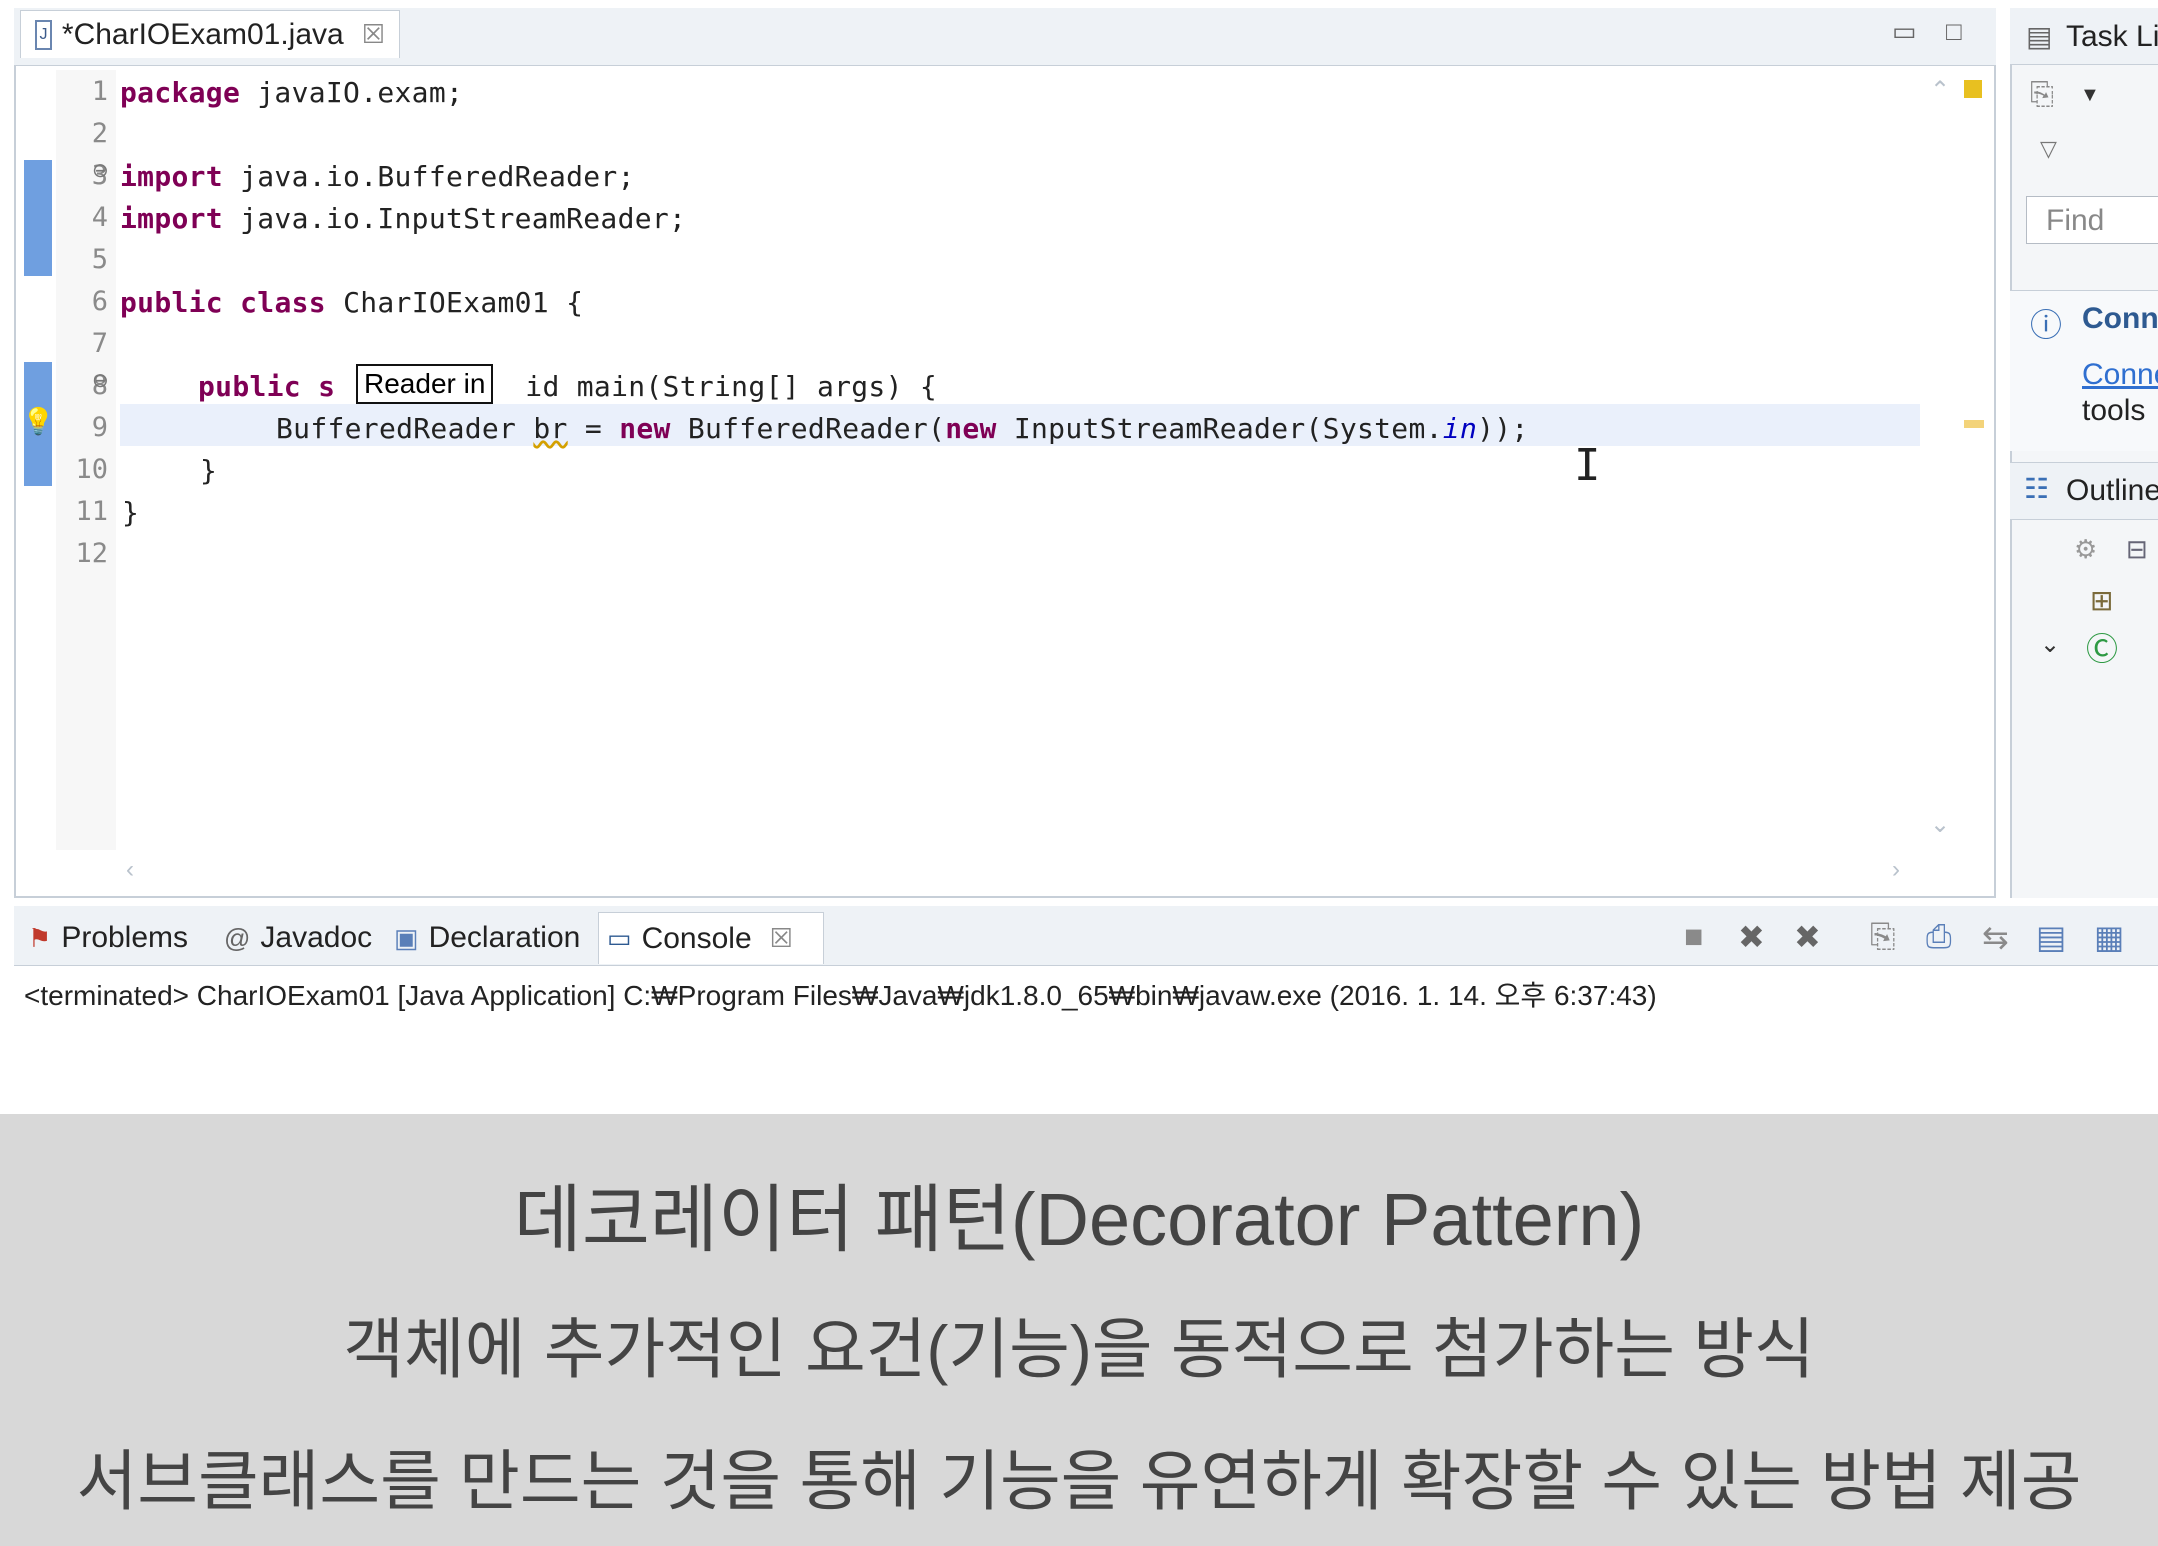 Image resolution: width=2158 pixels, height=1546 pixels. I want to click on connect-title: Conn, so click(2120, 318).